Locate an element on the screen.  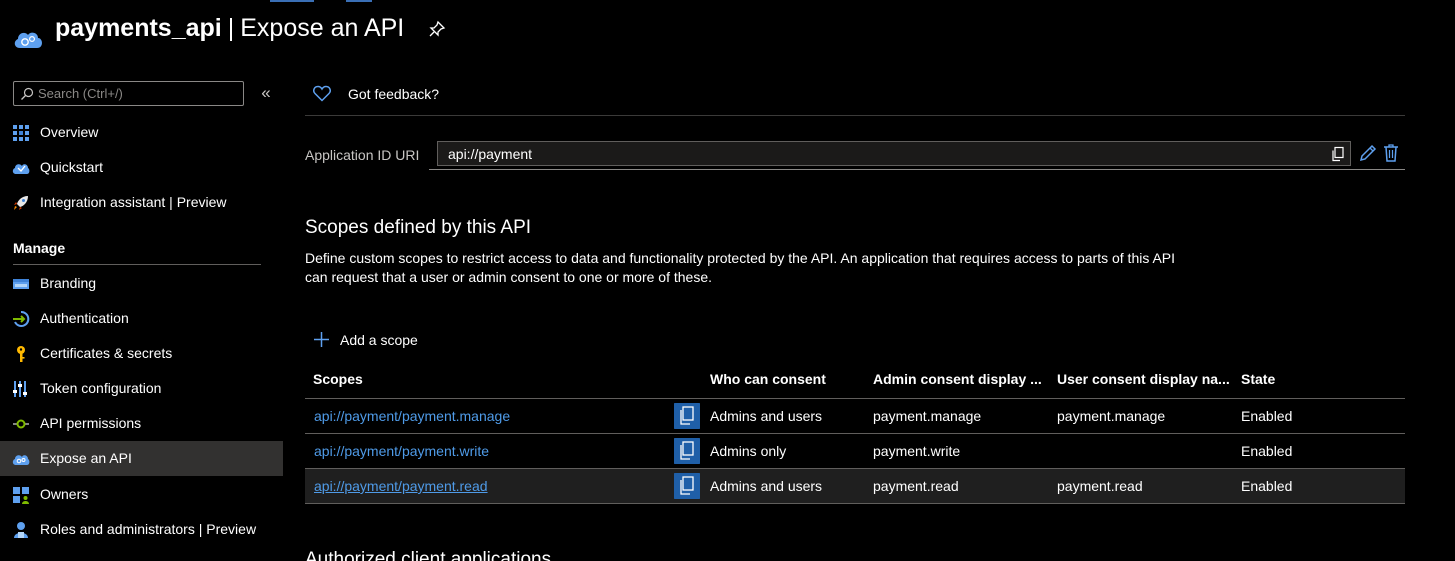
scopes-section-title: Scopes defined by this API is located at coordinates (418, 227).